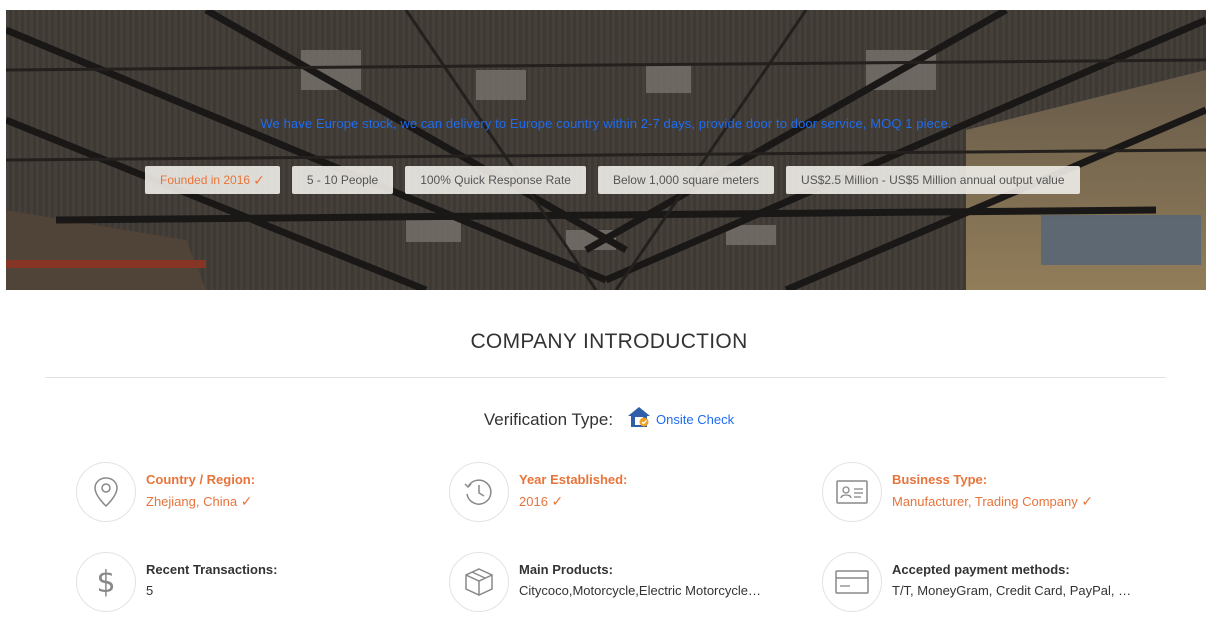 Image resolution: width=1218 pixels, height=632 pixels. Describe the element at coordinates (177, 582) in the screenshot. I see `fact-recent-transactions: $ Recent Transactions: 5` at that location.